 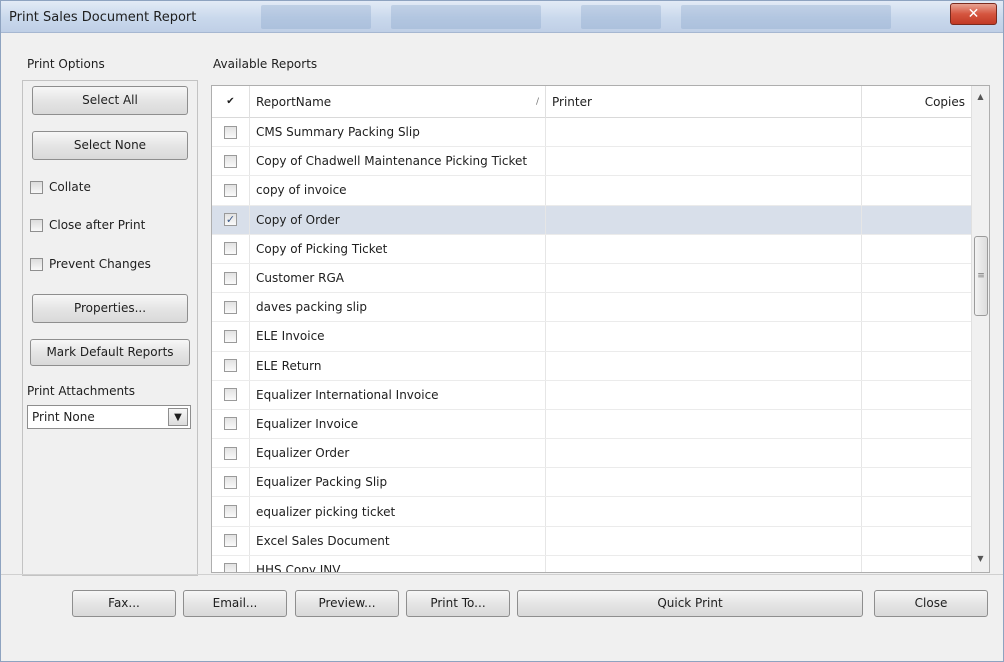 What do you see at coordinates (981, 276) in the screenshot?
I see `scroll-thumb: ≡` at bounding box center [981, 276].